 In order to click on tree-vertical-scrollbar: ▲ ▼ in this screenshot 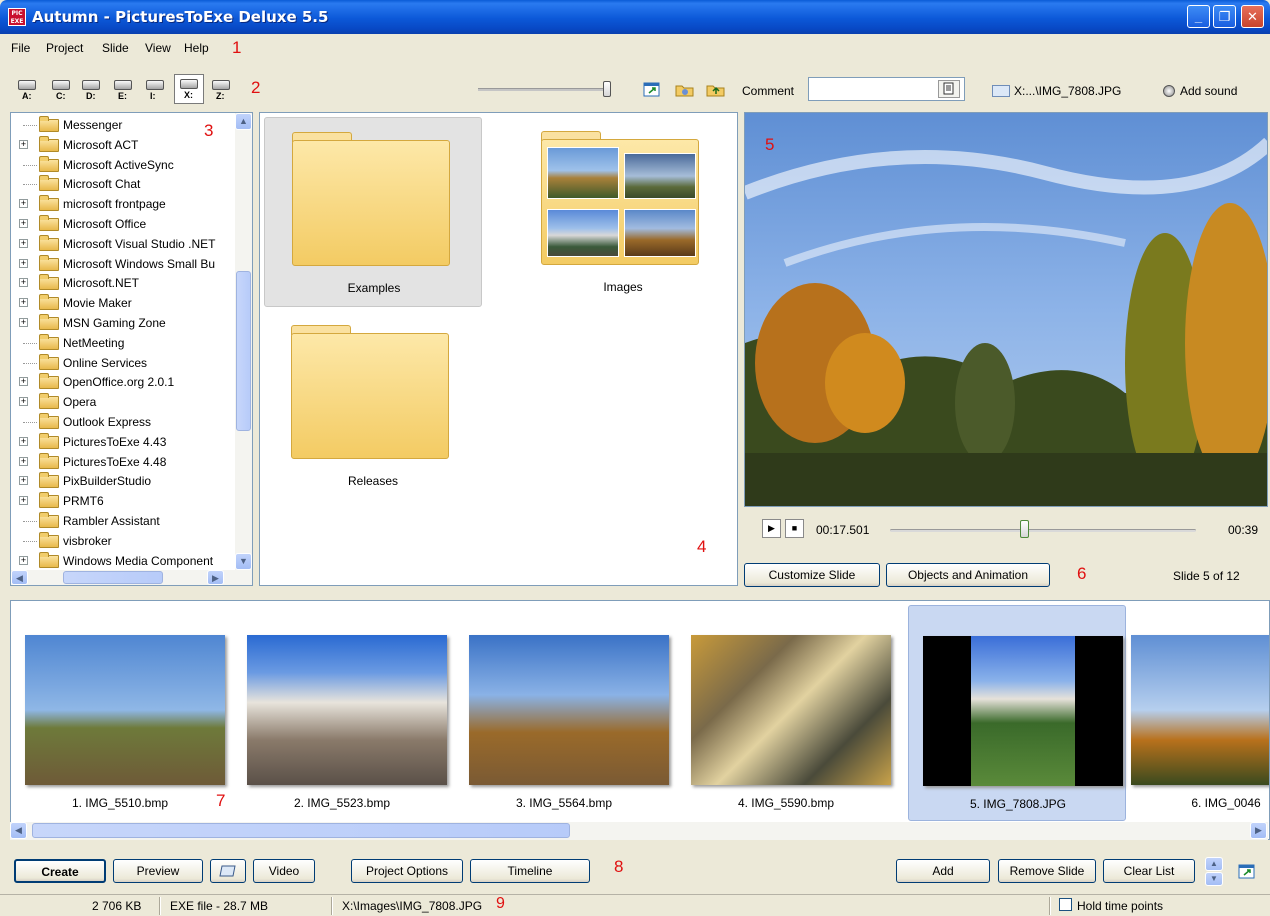, I will do `click(243, 341)`.